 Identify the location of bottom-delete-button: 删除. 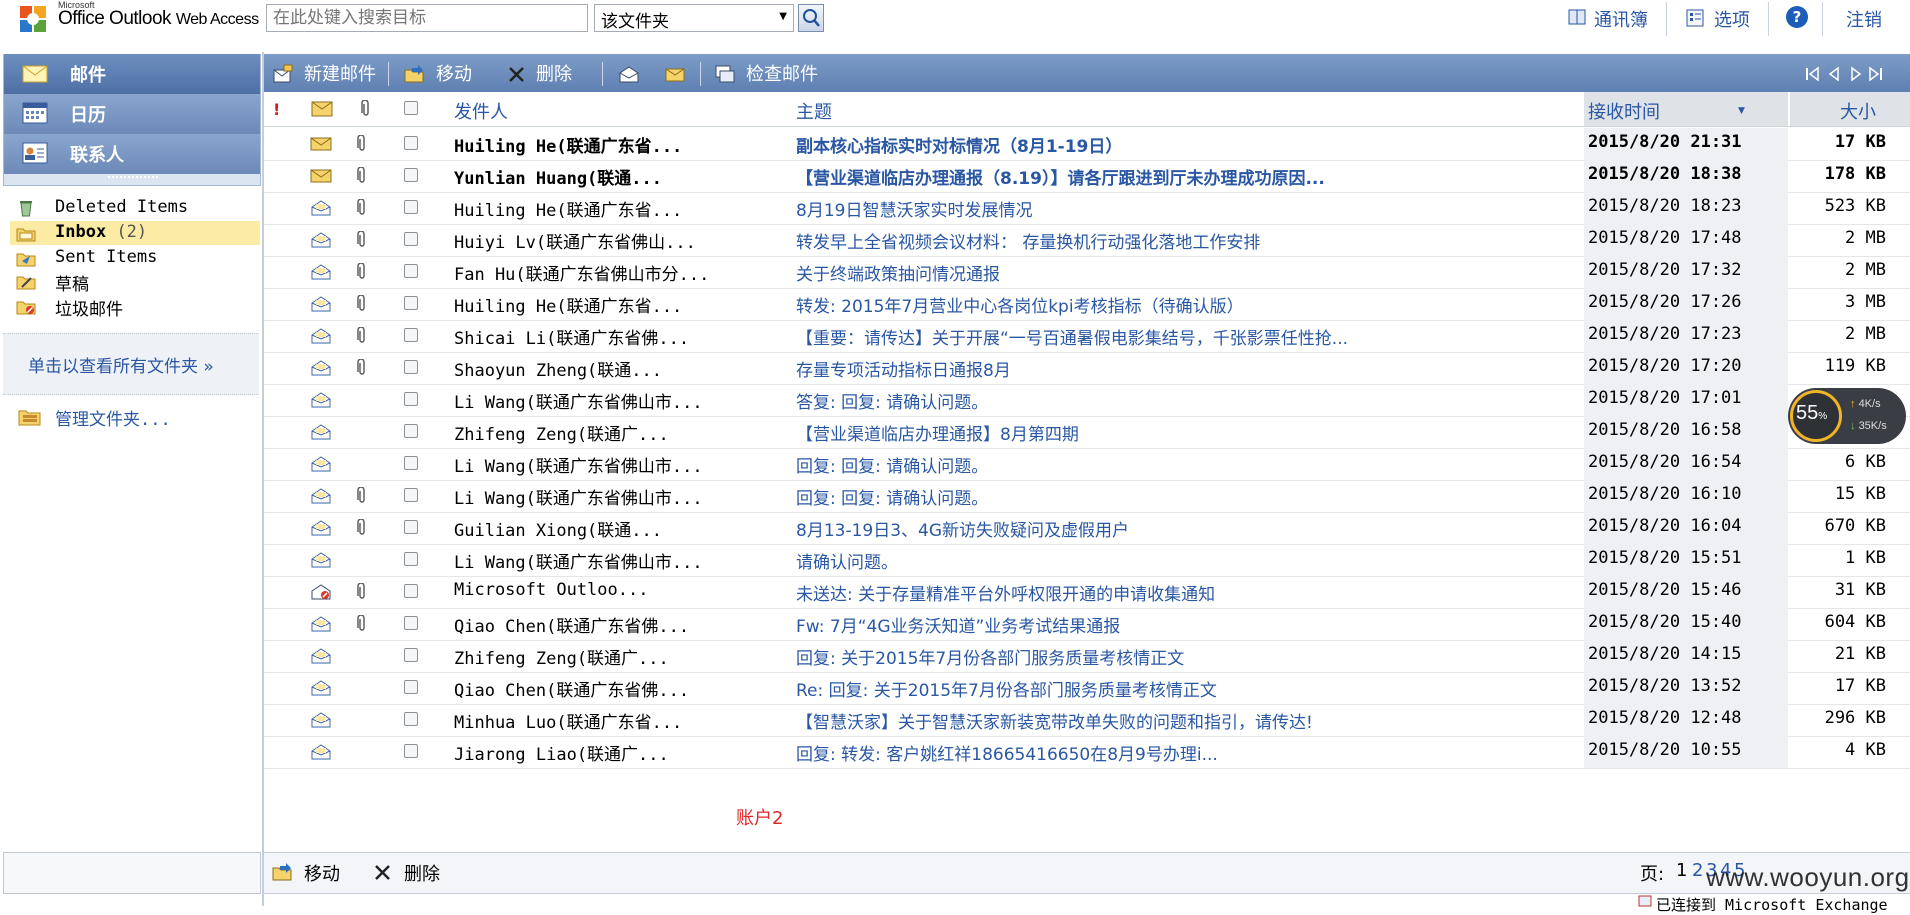
(422, 873).